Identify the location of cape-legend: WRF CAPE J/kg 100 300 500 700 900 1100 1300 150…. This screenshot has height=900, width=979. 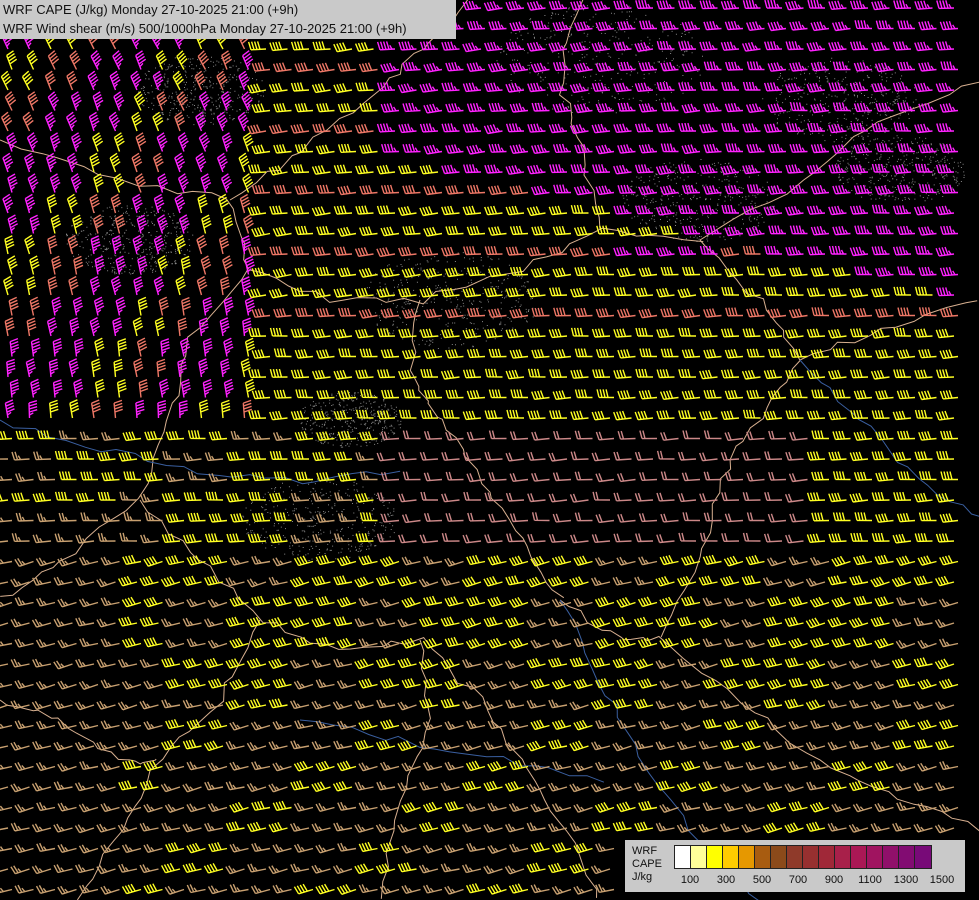
(795, 866).